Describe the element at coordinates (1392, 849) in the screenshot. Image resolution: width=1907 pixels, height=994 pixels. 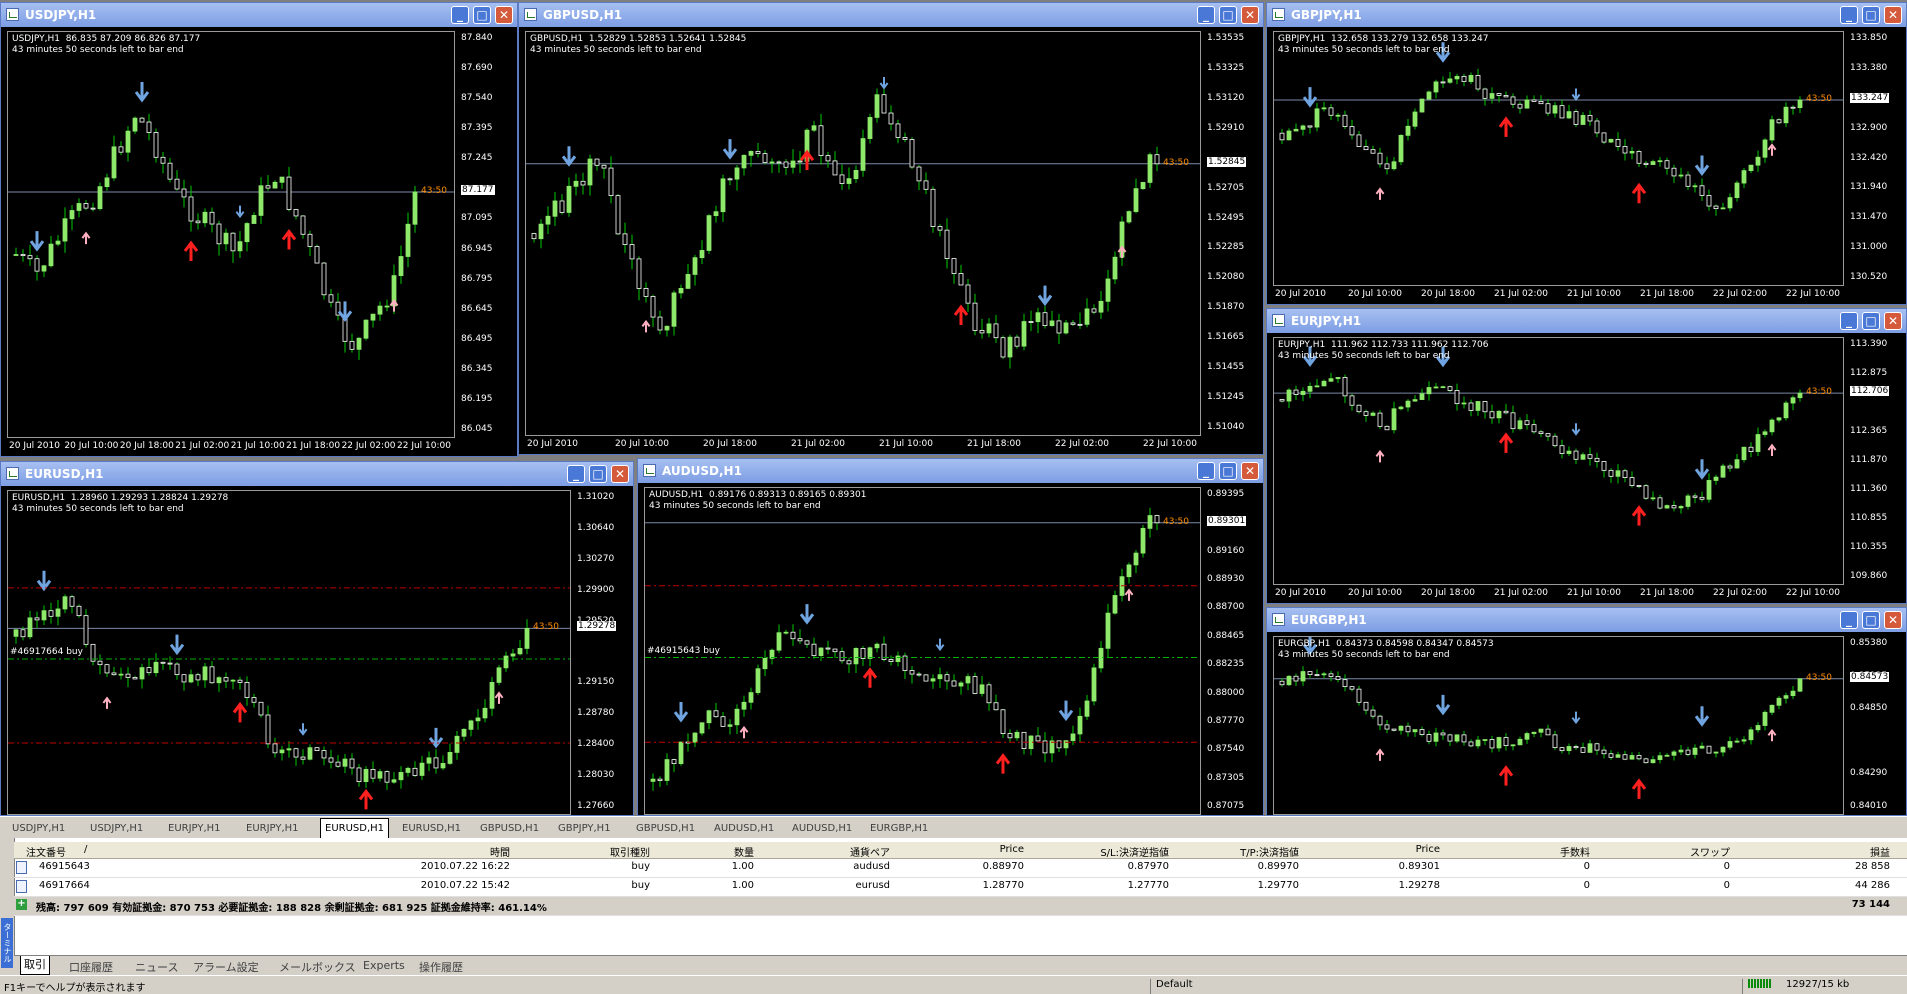
I see `col-current-price: Price` at that location.